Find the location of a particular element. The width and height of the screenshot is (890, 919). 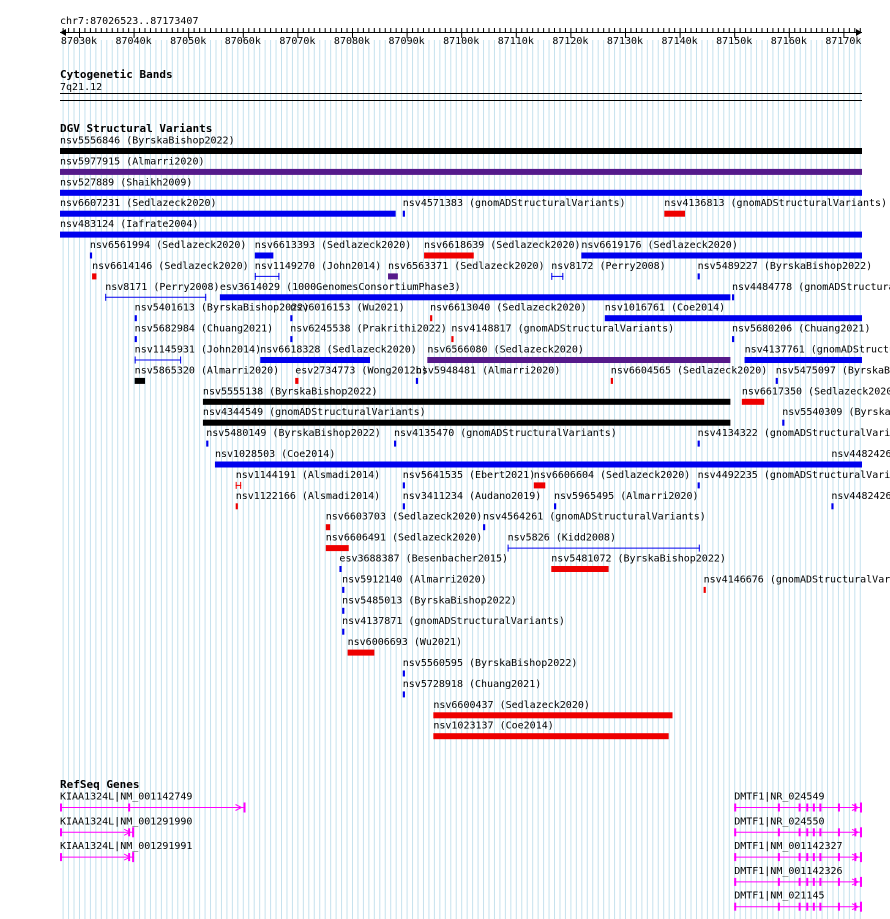

gene-label: DMTF1|NM_001142326 is located at coordinates (788, 871).